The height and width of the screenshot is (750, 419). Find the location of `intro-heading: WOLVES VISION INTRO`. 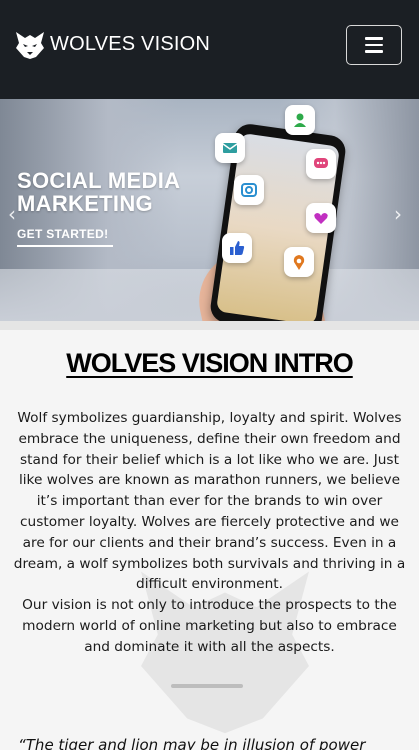

intro-heading: WOLVES VISION INTRO is located at coordinates (210, 363).